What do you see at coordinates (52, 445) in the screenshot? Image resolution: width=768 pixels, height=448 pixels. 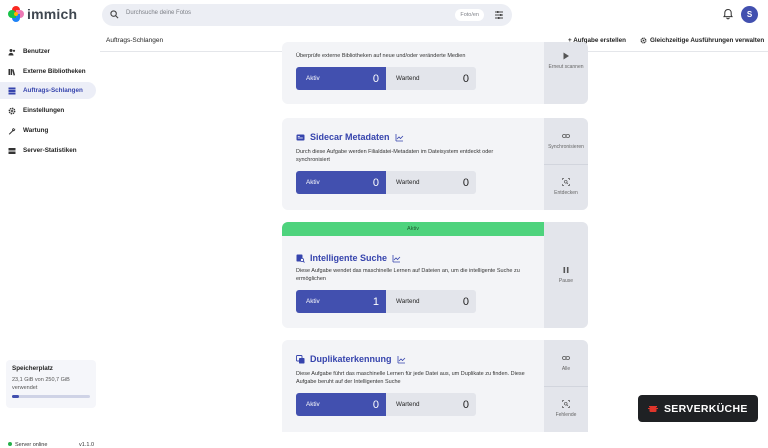 I see `server-status: Server online v1.1.0` at bounding box center [52, 445].